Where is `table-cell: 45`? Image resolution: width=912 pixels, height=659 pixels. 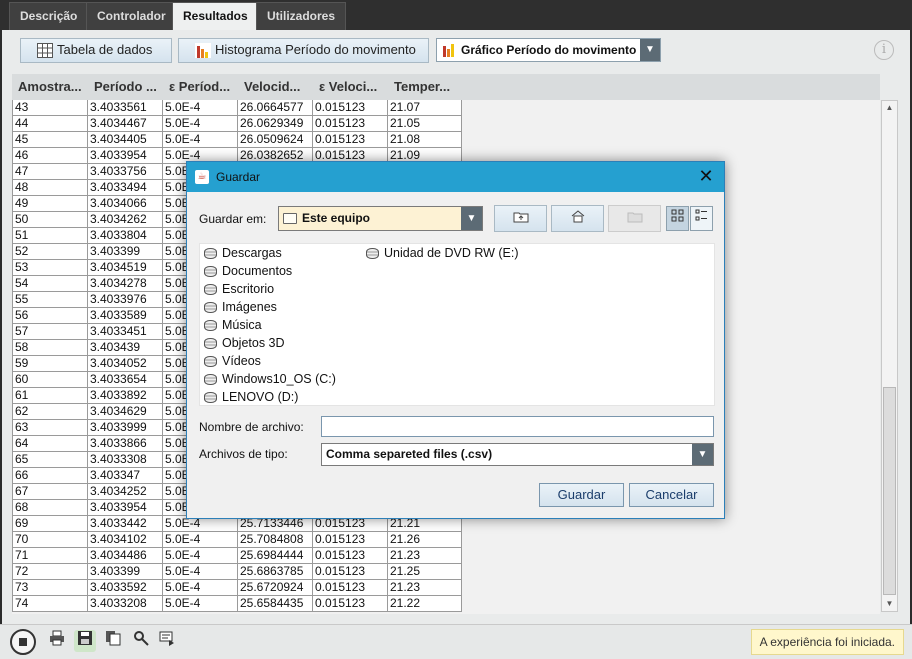
table-cell: 45 is located at coordinates (50, 140).